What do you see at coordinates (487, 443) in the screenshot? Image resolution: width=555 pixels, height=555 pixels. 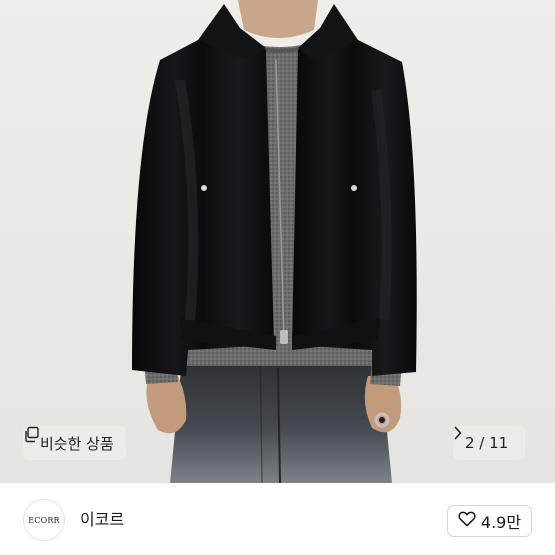 I see `page-counter-text: 2 / 11` at bounding box center [487, 443].